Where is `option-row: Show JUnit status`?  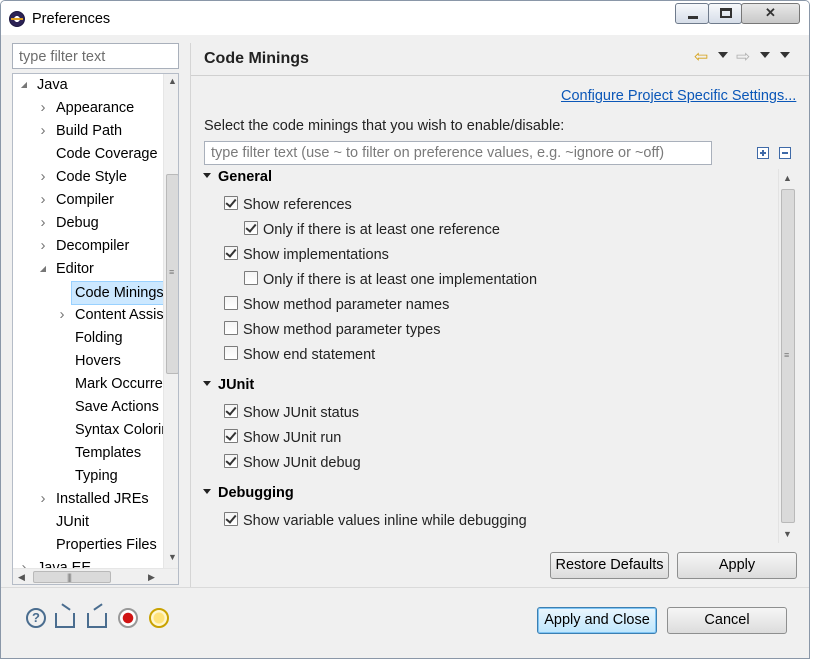
option-row: Show JUnit status is located at coordinates (292, 415).